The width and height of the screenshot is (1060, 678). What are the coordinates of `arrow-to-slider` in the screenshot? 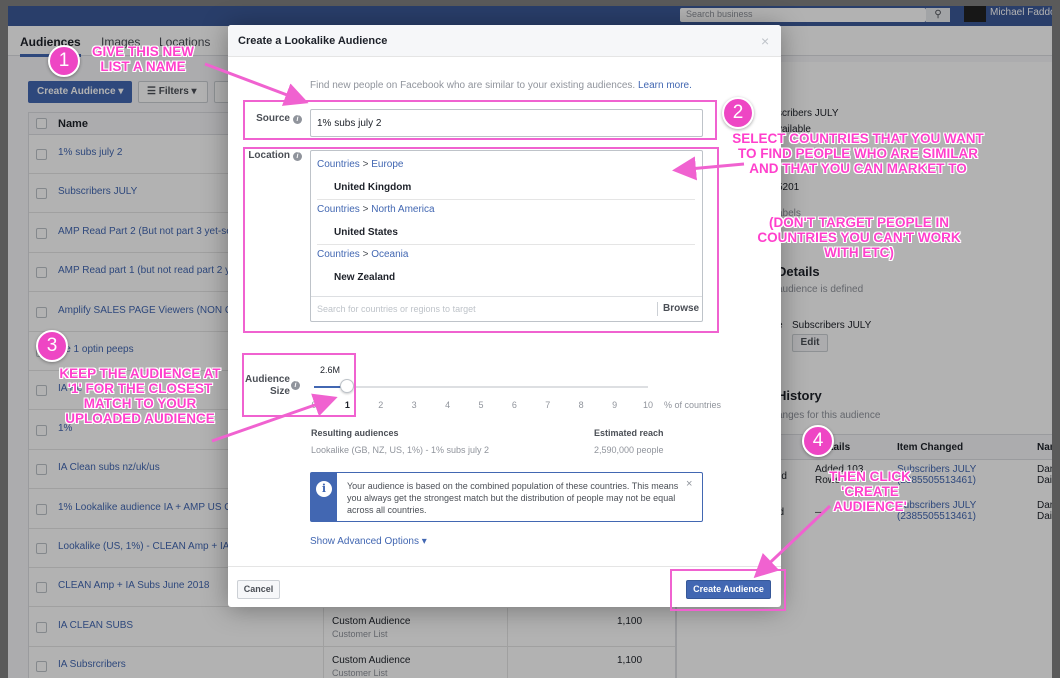 It's located at (274, 418).